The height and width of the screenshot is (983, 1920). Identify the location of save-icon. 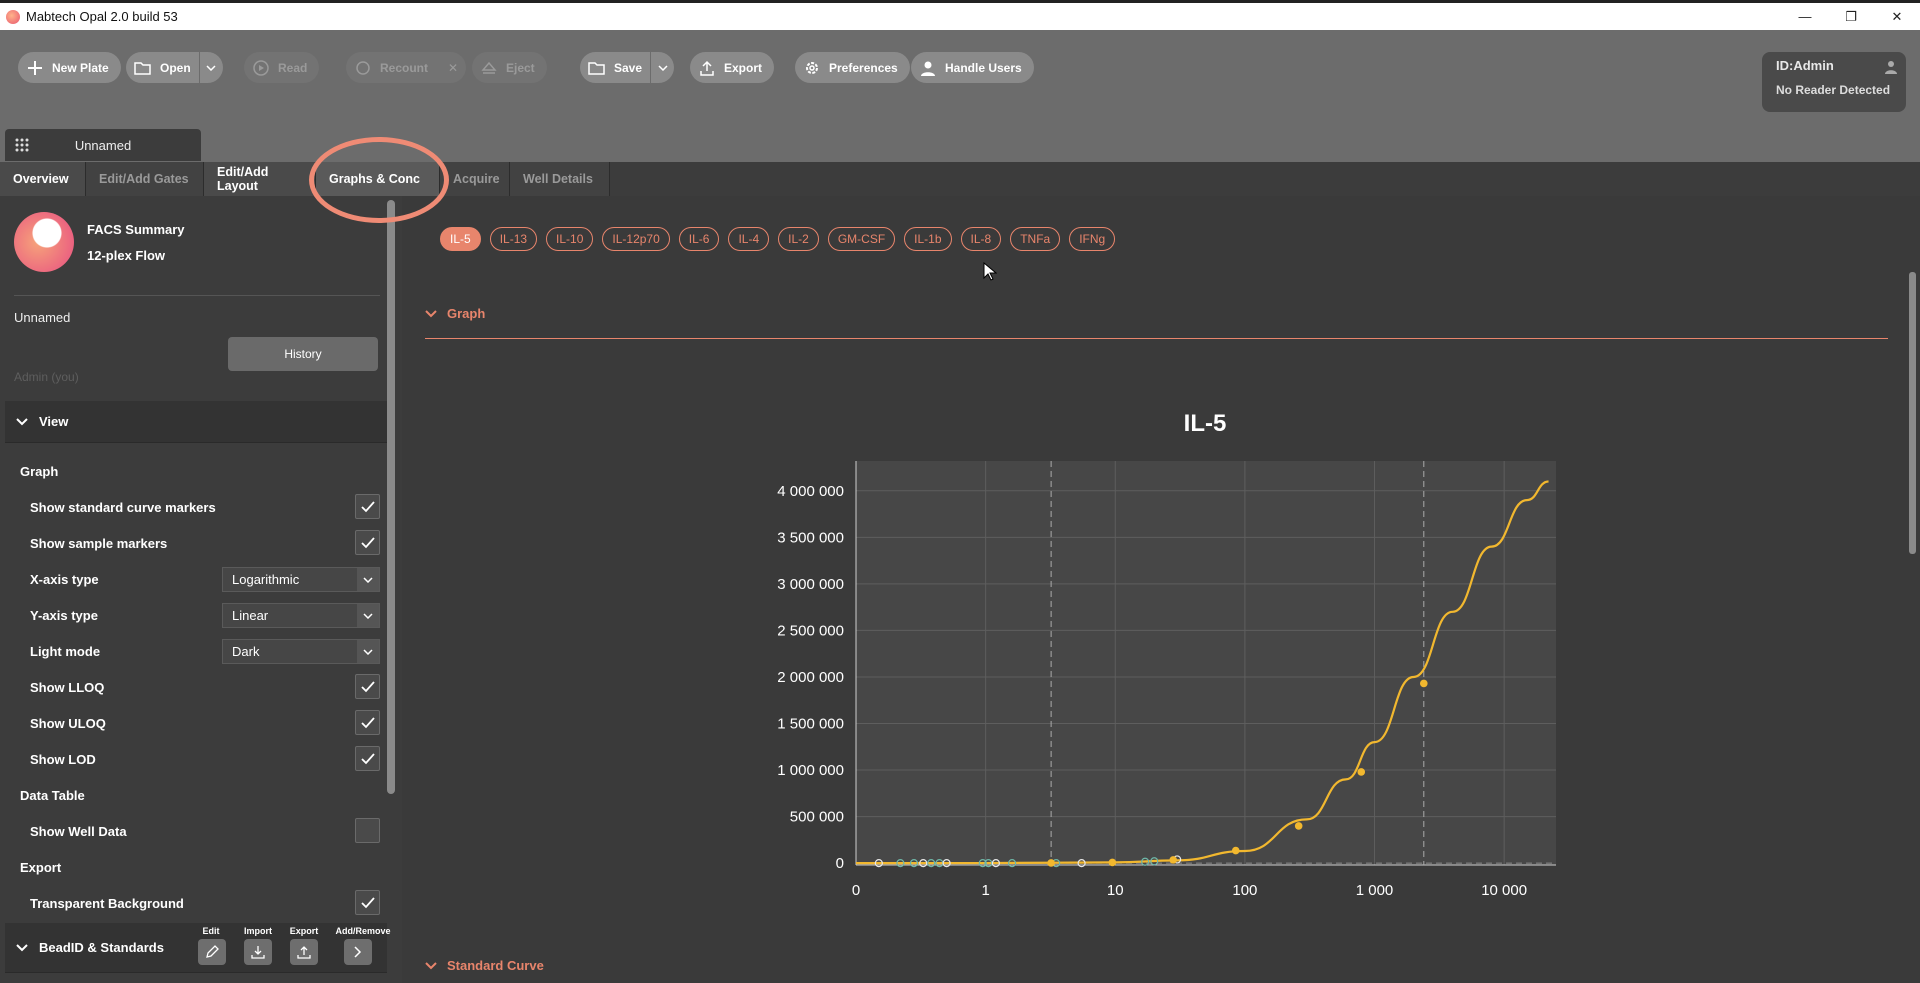
(597, 68).